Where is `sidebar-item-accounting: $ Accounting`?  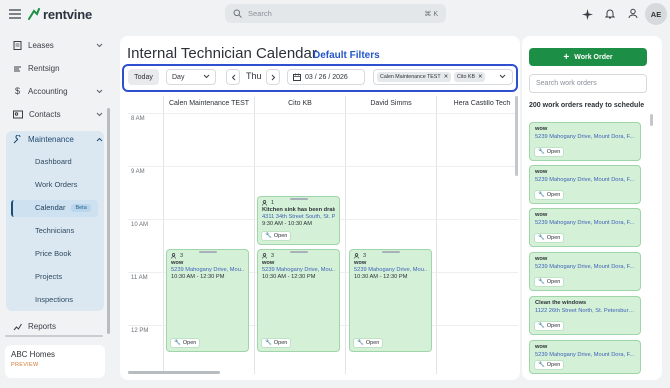 sidebar-item-accounting: $ Accounting is located at coordinates (58, 91).